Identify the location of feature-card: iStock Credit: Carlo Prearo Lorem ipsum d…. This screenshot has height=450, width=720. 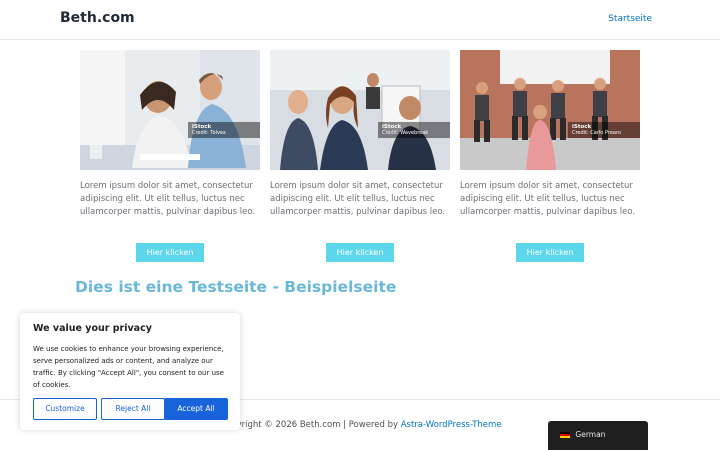
(550, 156).